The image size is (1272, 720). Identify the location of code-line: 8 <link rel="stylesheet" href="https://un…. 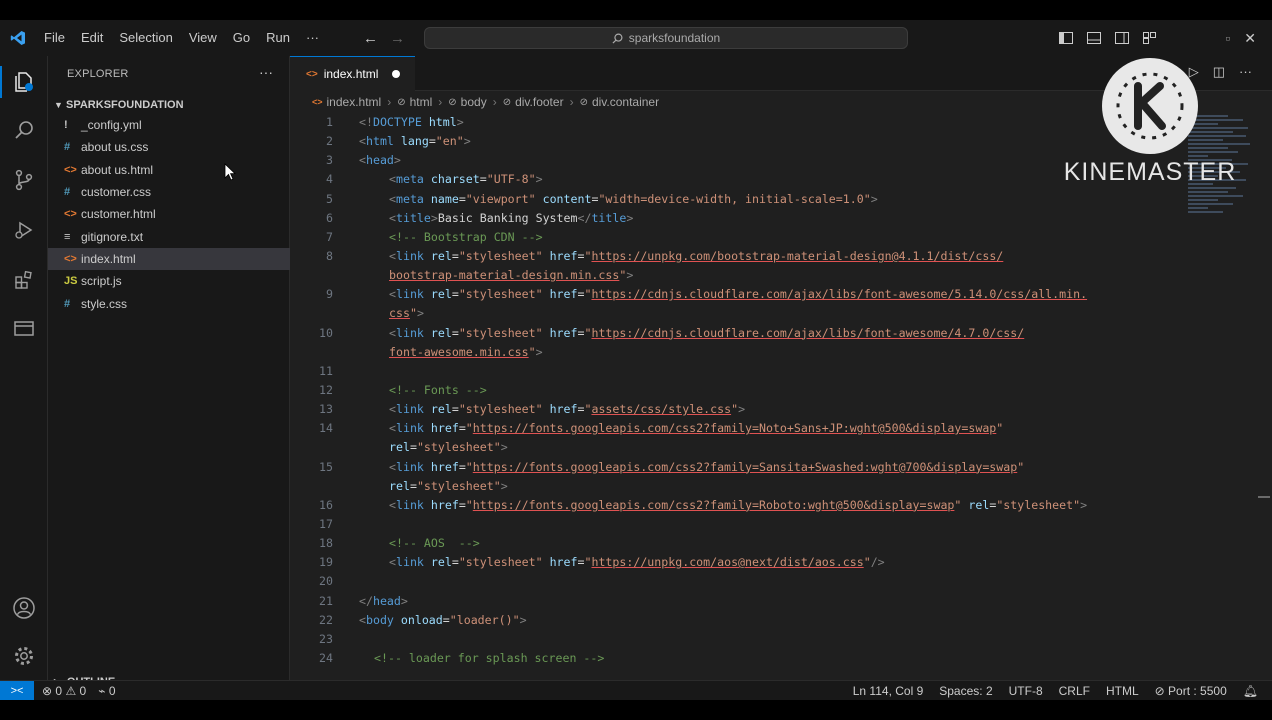
(740, 256).